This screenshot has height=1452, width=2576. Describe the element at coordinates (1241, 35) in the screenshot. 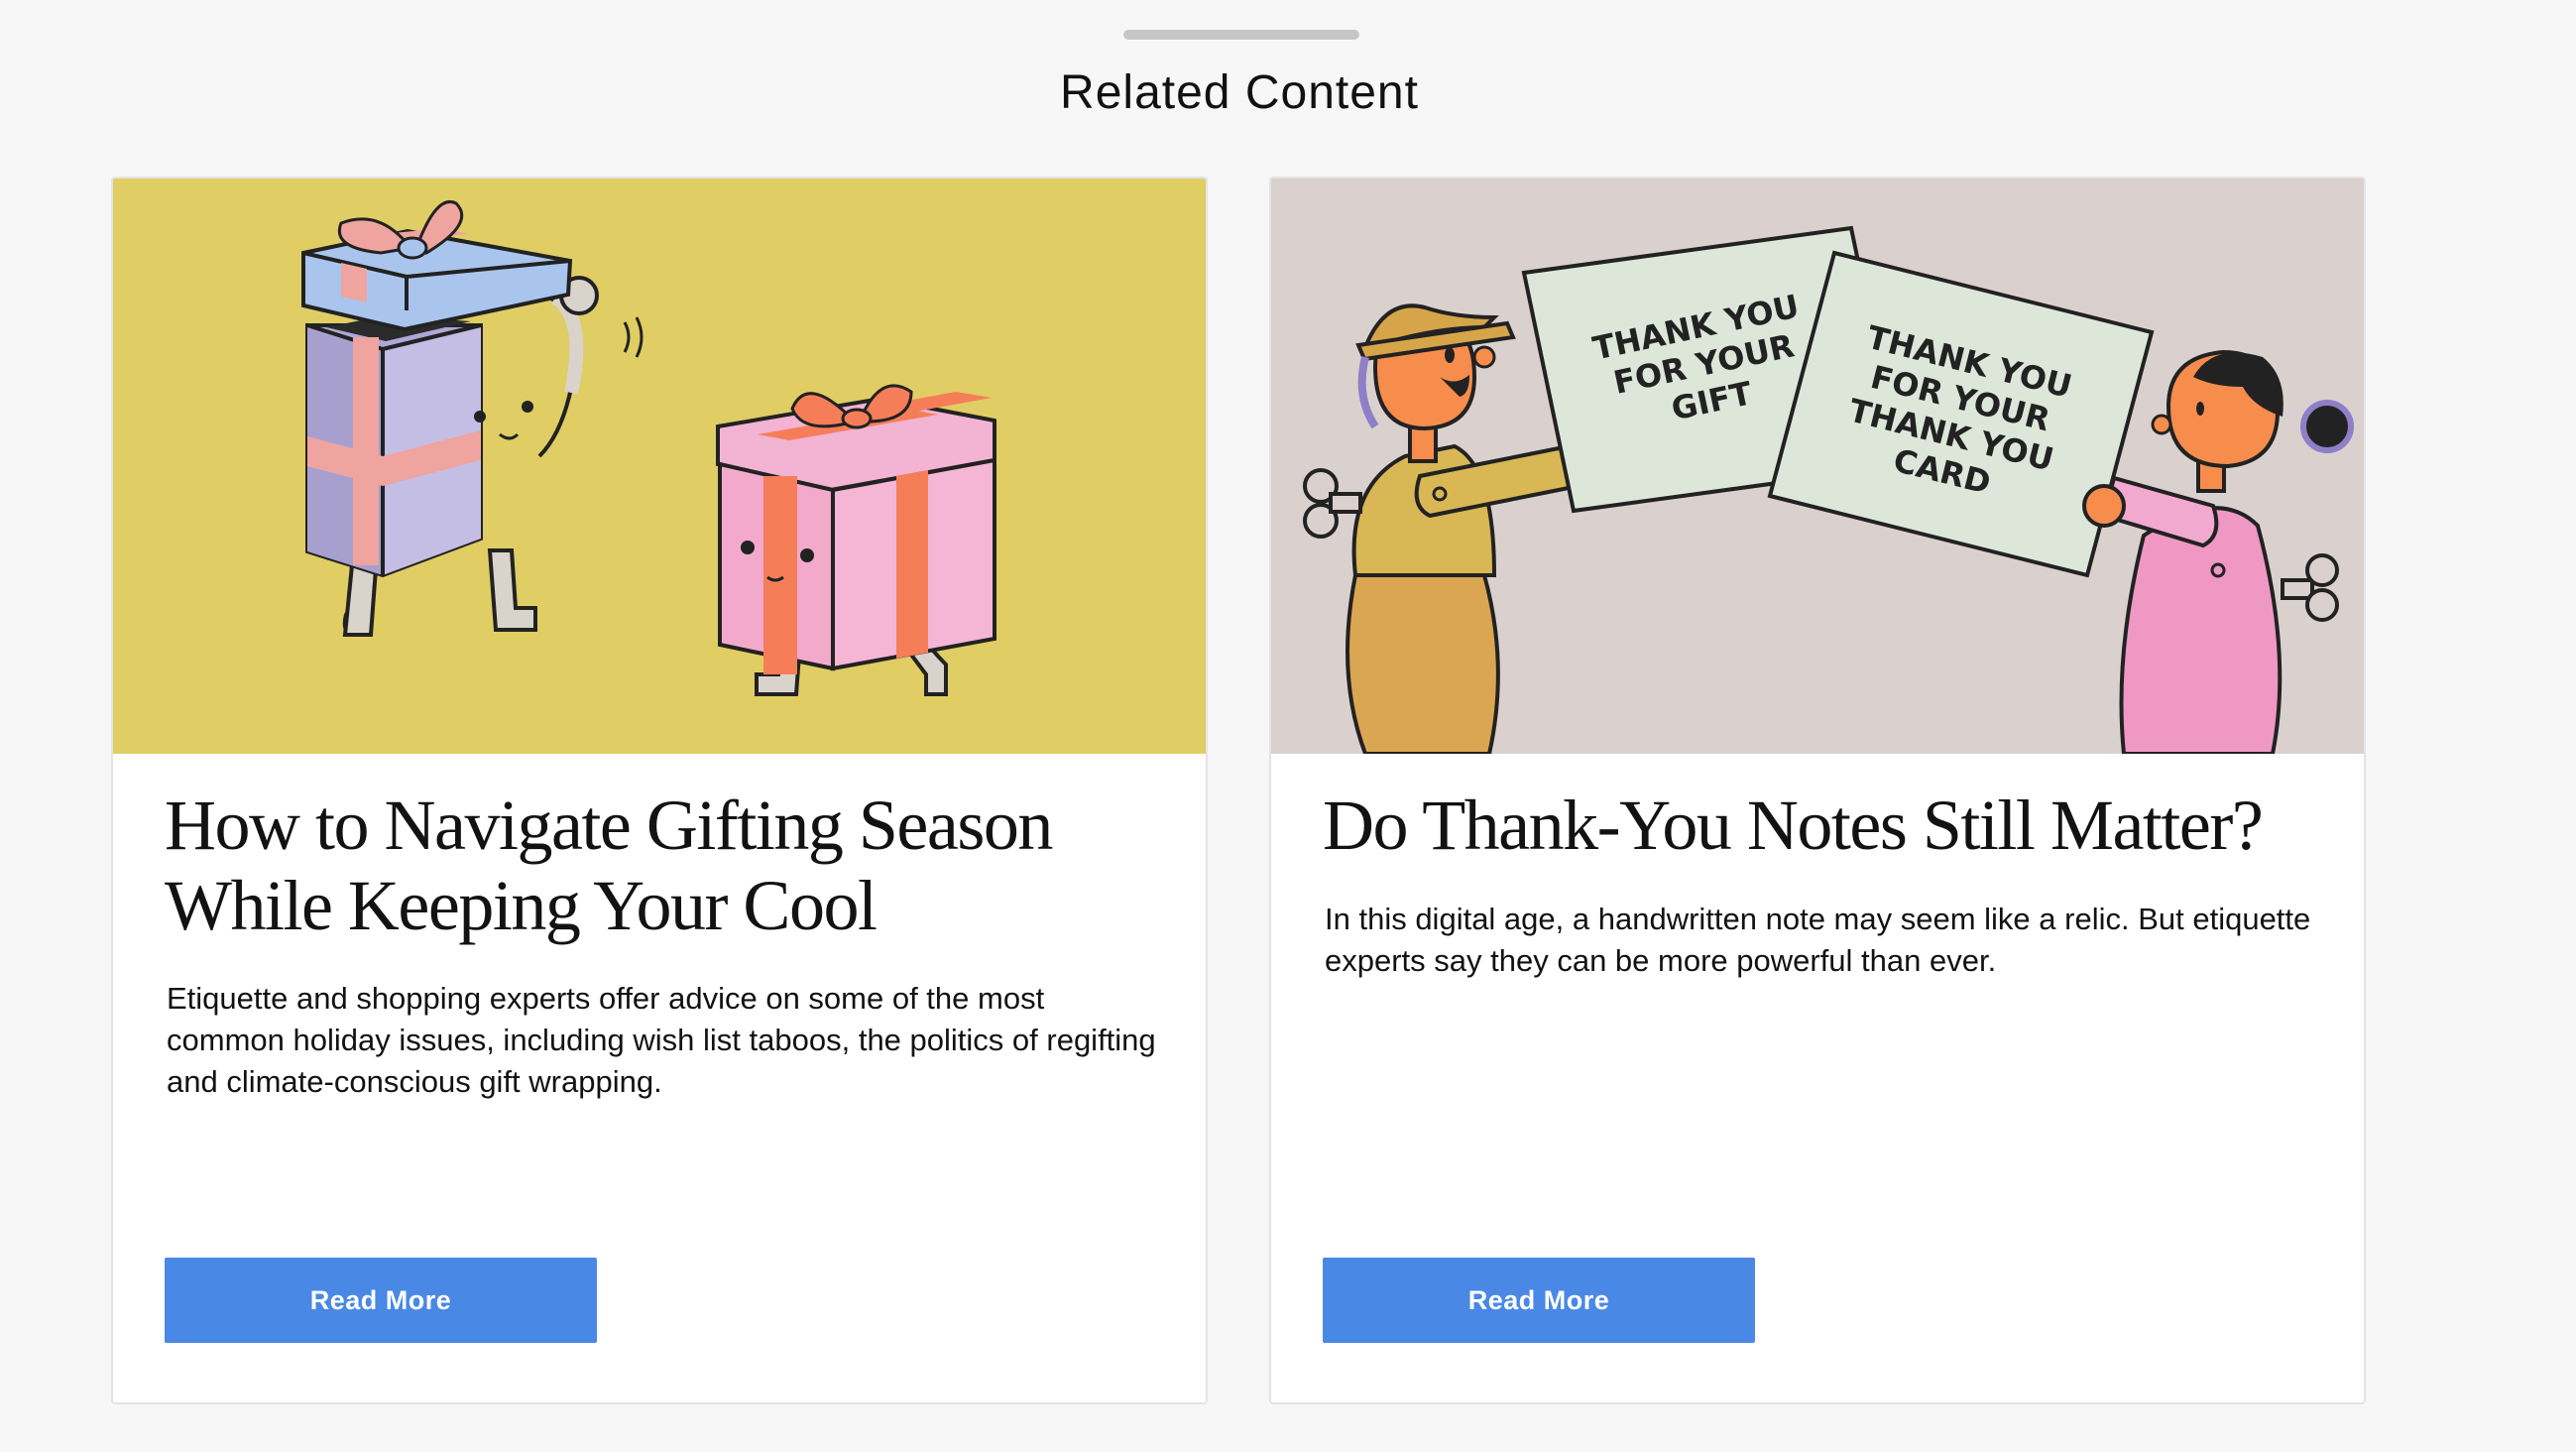

I see `drag-handle` at that location.